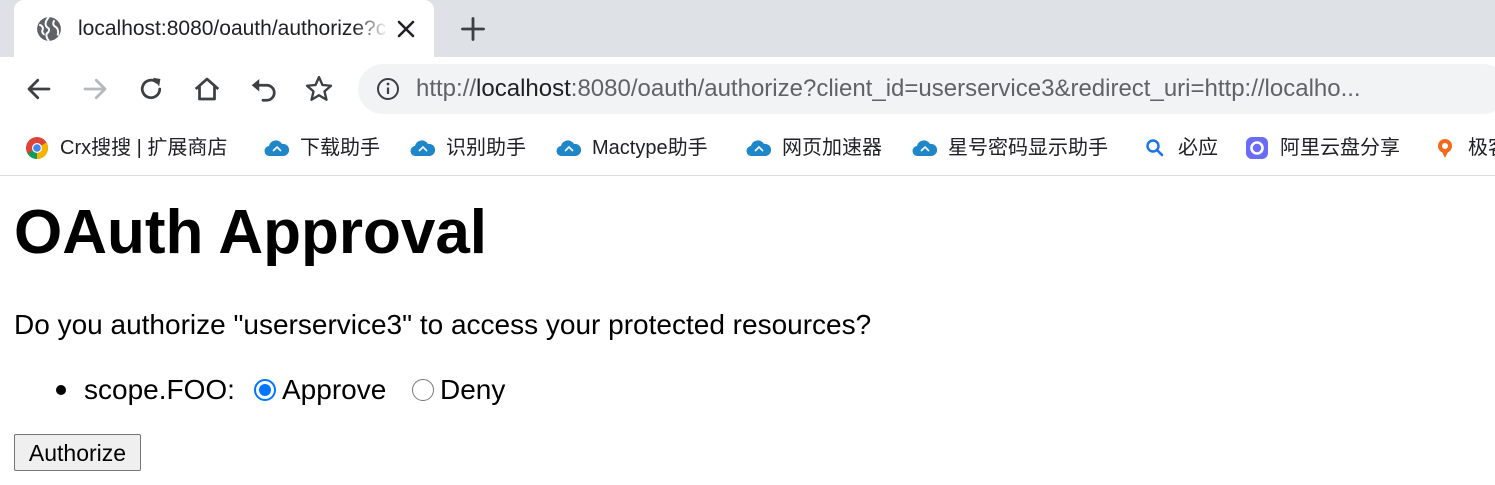  Describe the element at coordinates (265, 390) in the screenshot. I see `approve-radio` at that location.